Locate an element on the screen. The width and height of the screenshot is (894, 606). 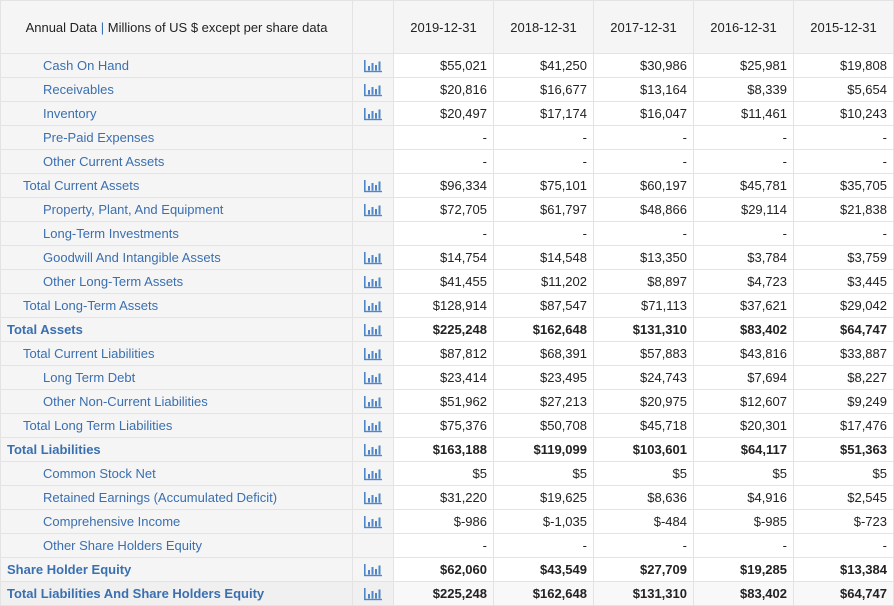
row-label: Total Long Term Liabilities is located at coordinates (176, 425).